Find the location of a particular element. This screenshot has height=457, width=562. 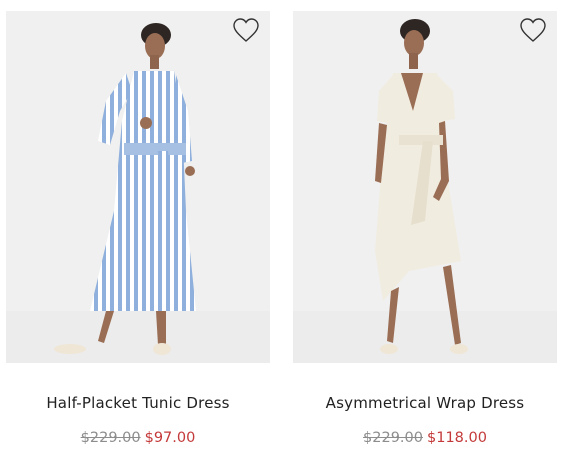

sale-price: $97.00 is located at coordinates (170, 438).